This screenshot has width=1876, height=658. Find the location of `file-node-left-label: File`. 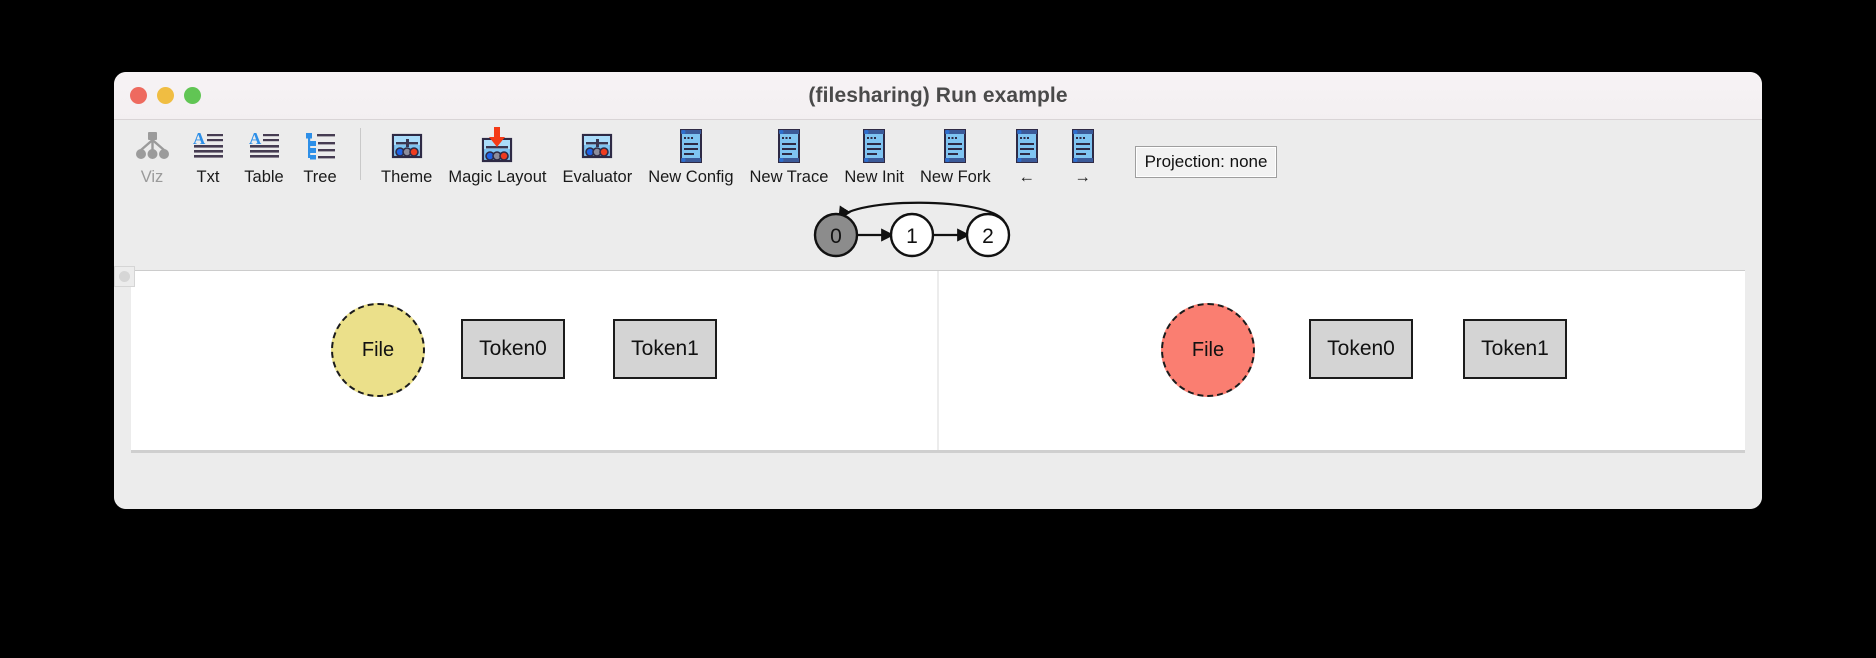

file-node-left-label: File is located at coordinates (378, 349).